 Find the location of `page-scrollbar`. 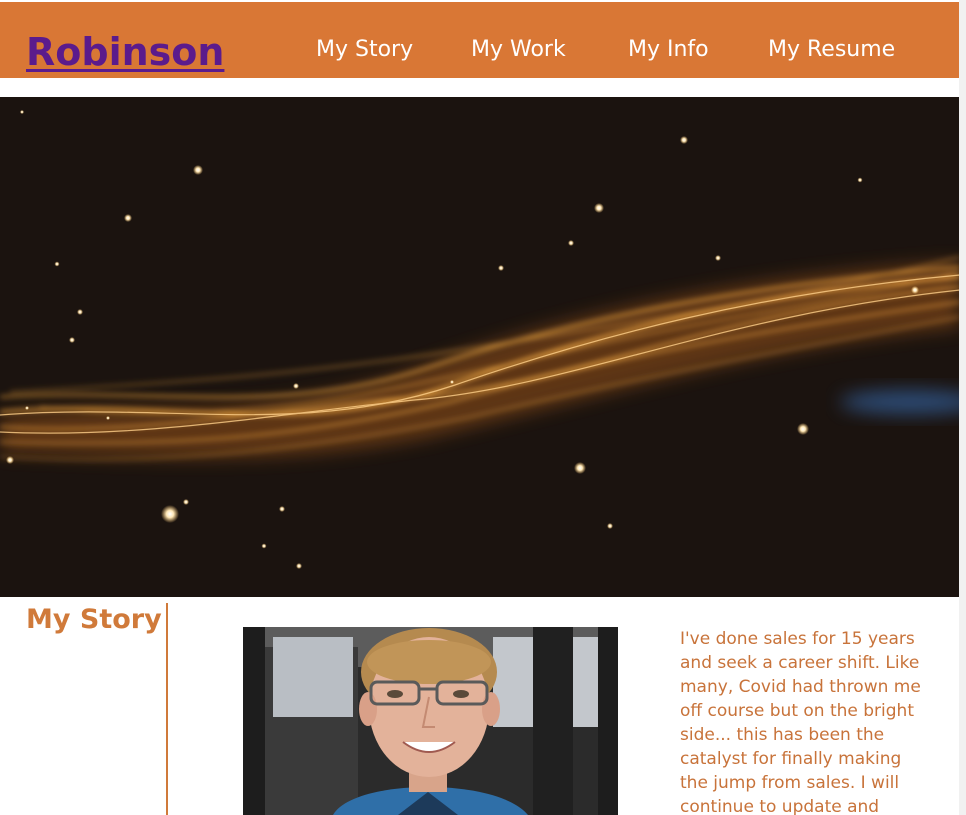

page-scrollbar is located at coordinates (962, 407).